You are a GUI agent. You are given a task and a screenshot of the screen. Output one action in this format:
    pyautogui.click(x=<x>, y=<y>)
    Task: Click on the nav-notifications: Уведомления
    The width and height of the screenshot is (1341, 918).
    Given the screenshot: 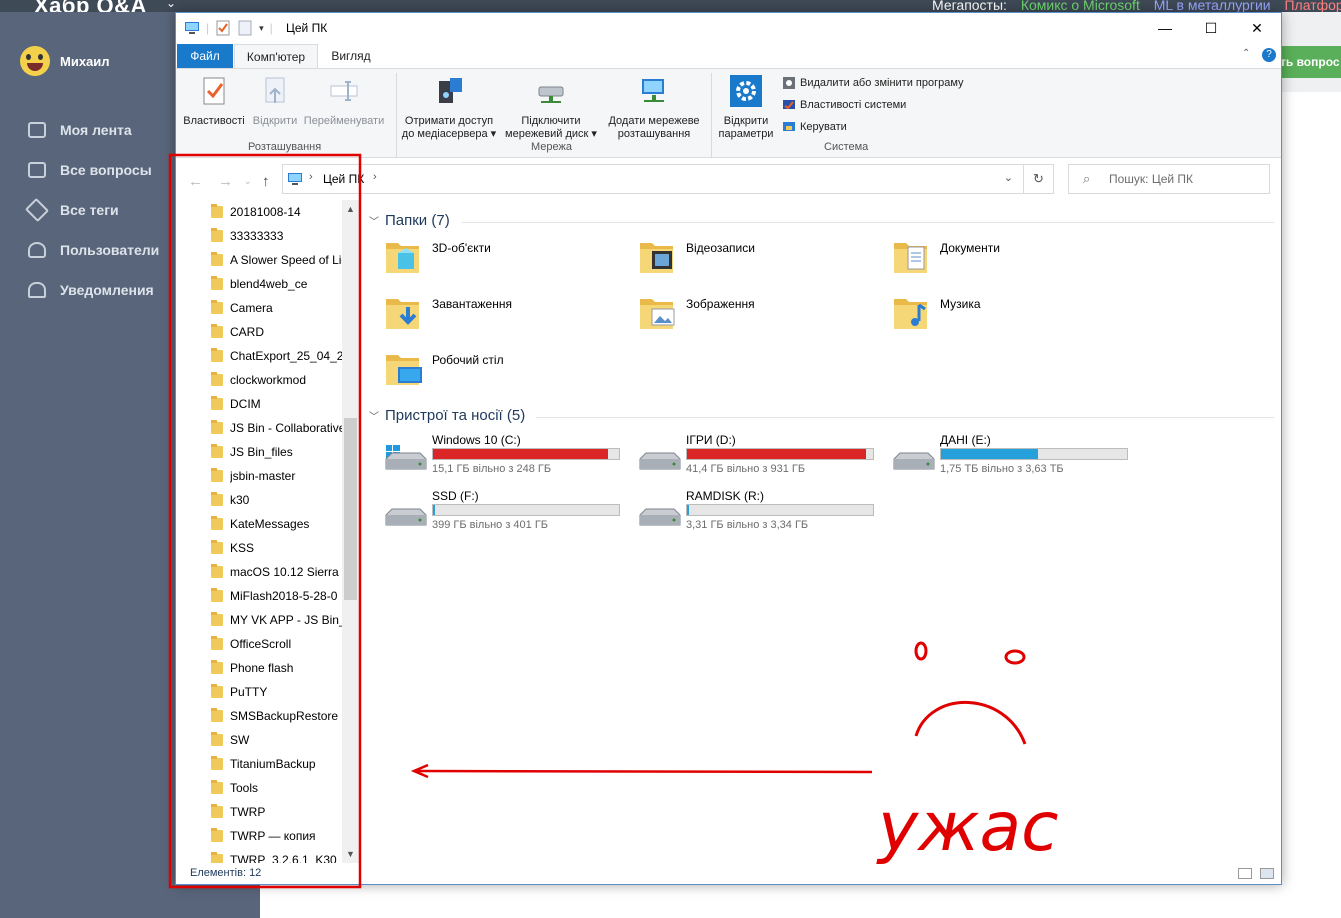 What is the action you would take?
    pyautogui.click(x=93, y=290)
    